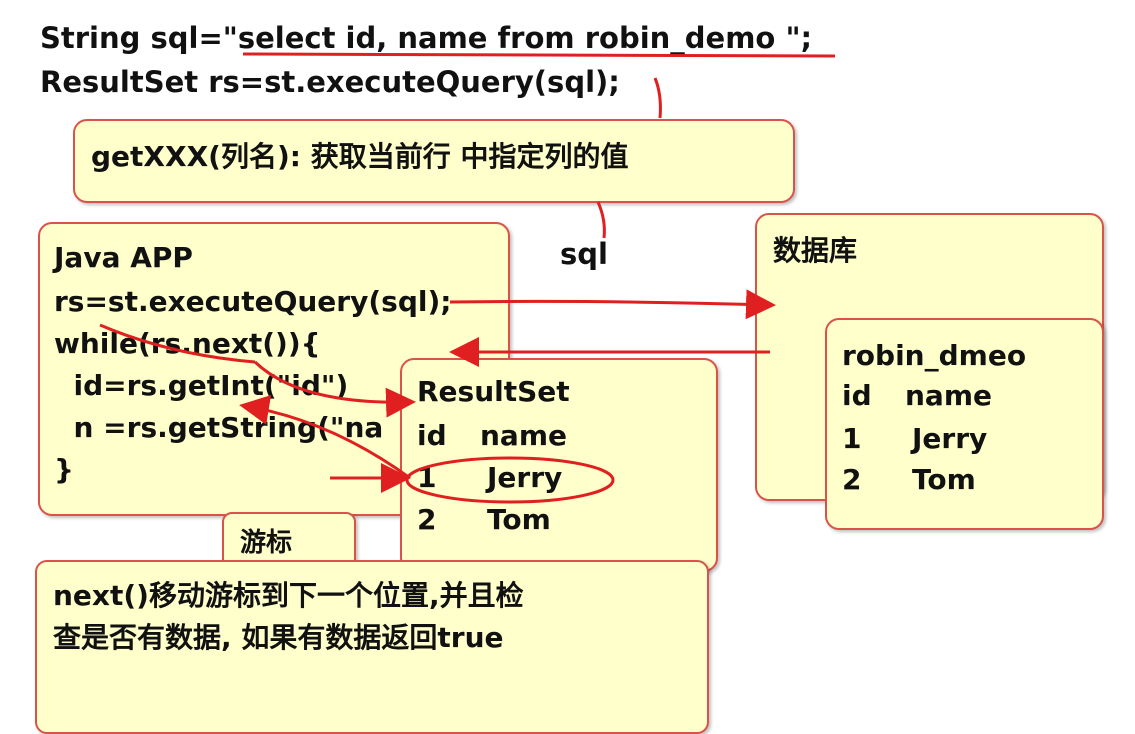  What do you see at coordinates (519, 519) in the screenshot?
I see `resultset-row2-name: Tom` at bounding box center [519, 519].